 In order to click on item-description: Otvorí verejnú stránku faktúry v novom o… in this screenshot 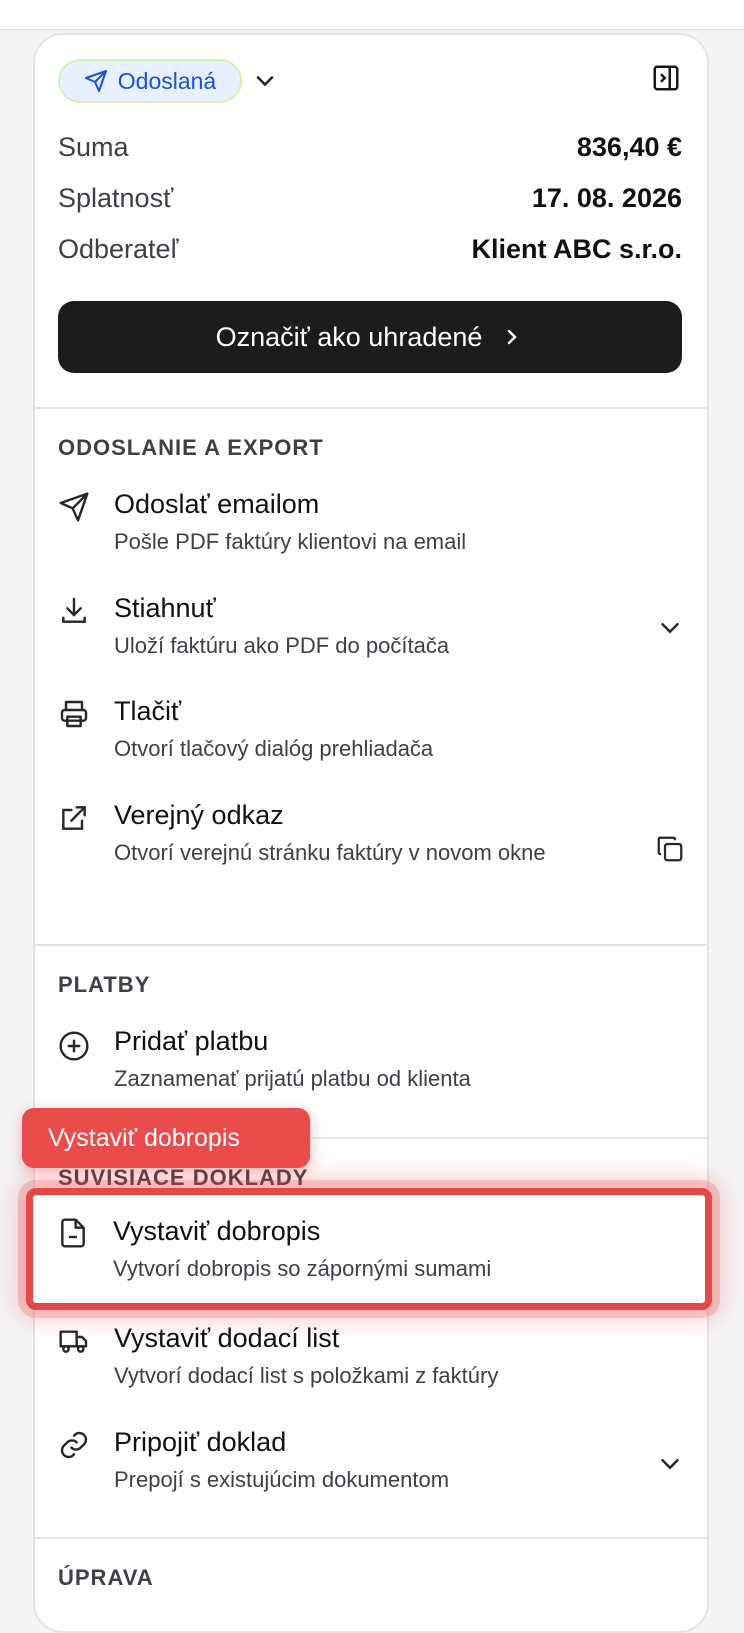, I will do `click(330, 852)`.